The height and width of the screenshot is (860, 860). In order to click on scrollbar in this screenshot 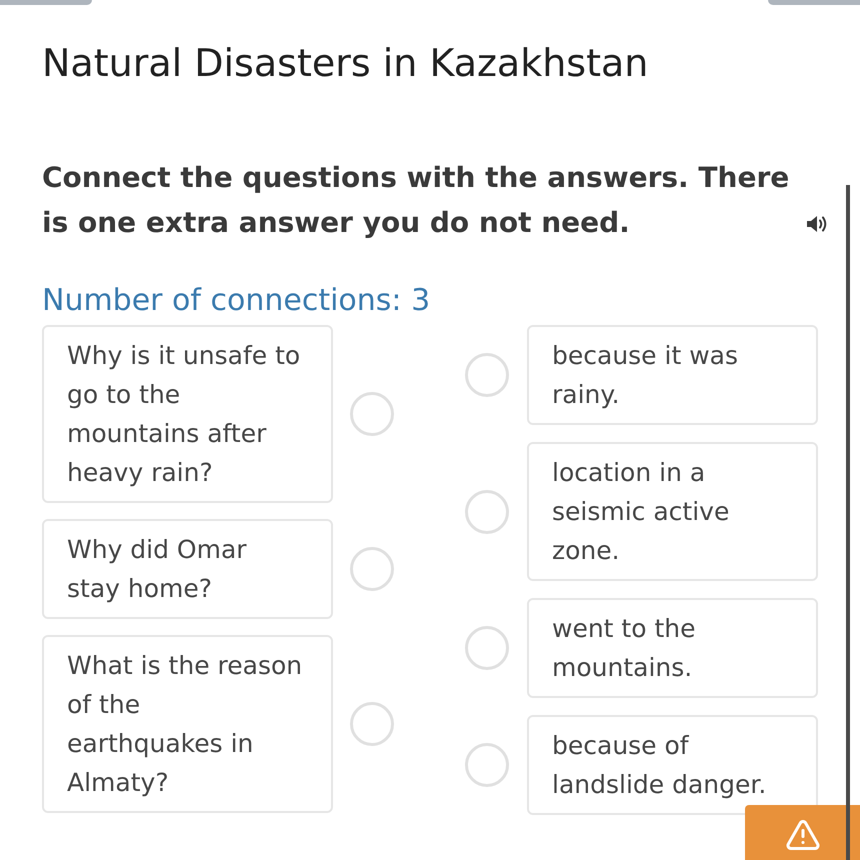, I will do `click(848, 522)`.